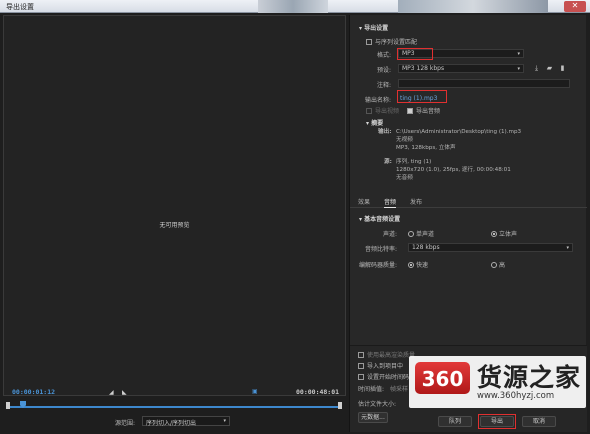 The width and height of the screenshot is (590, 434). I want to click on settings-tabs: 效果 音频 发布, so click(468, 201).